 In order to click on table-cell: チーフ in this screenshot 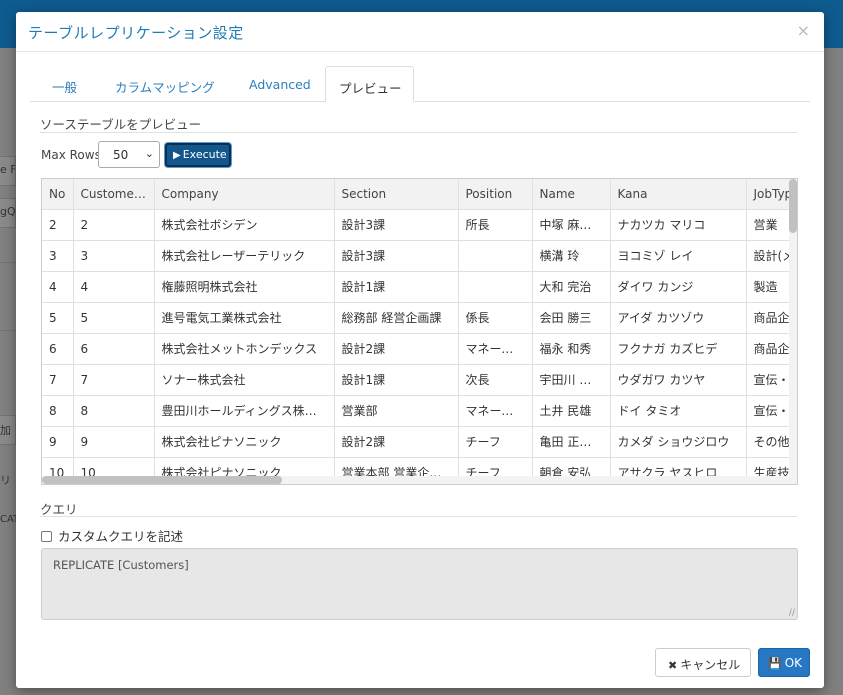, I will do `click(495, 467)`.